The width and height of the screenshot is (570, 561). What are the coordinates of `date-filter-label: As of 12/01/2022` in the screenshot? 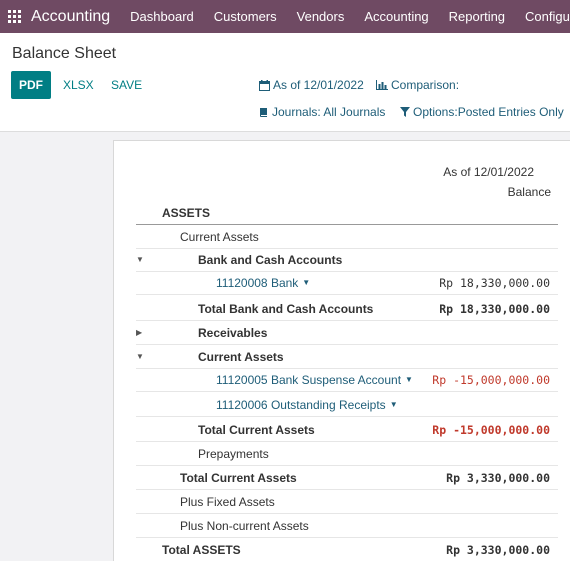 It's located at (318, 85).